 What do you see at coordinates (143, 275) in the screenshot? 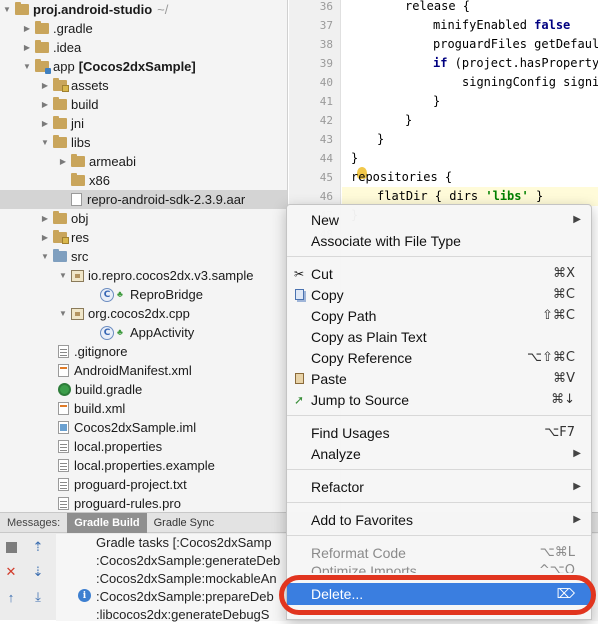
I see `tree-item-package-sample: ▼ io.repro.cocos2dx.v3.sample` at bounding box center [143, 275].